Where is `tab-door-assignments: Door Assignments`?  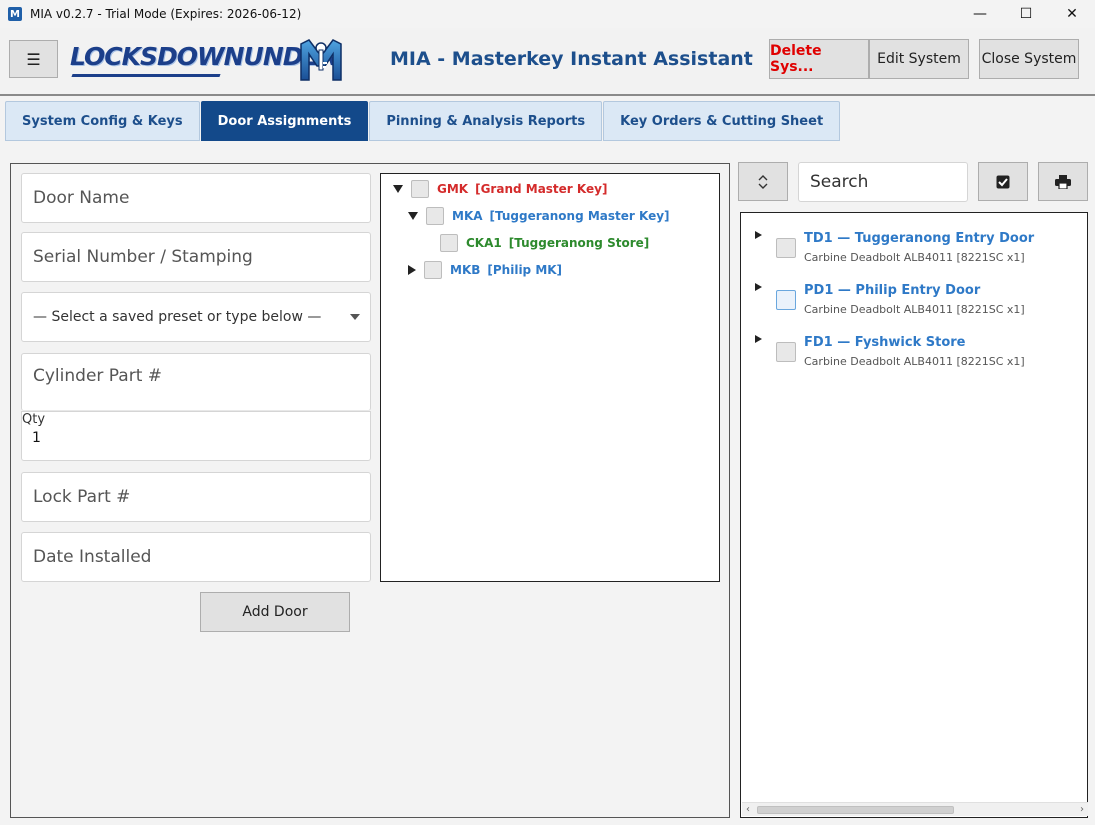
tab-door-assignments: Door Assignments is located at coordinates (284, 121).